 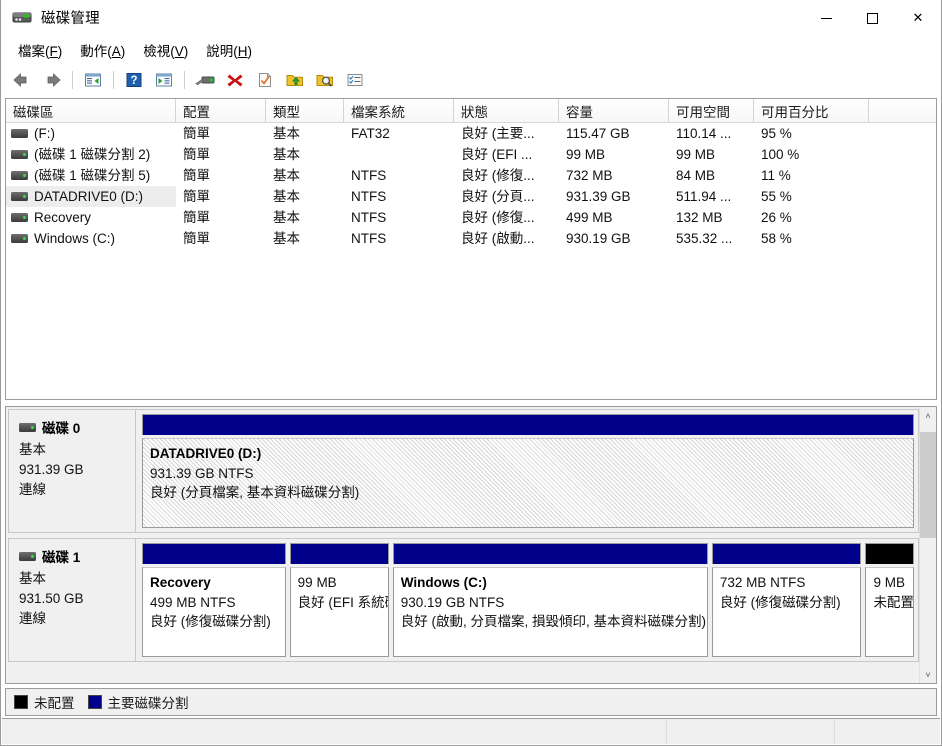 I want to click on column-header-blank, so click(x=902, y=110).